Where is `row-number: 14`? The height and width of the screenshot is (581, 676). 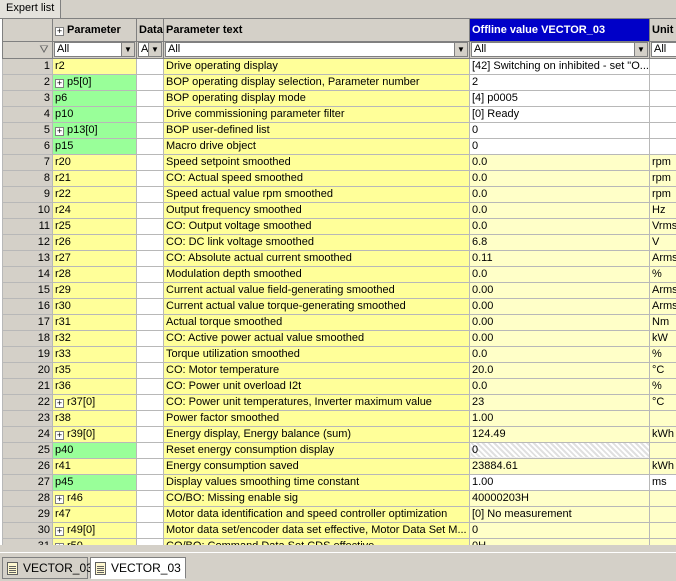 row-number: 14 is located at coordinates (27, 274).